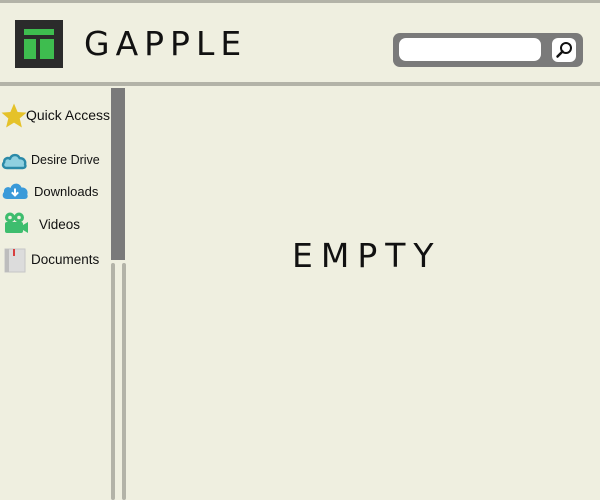 The width and height of the screenshot is (600, 500). I want to click on sidebar-item-documents: Documents, so click(55, 260).